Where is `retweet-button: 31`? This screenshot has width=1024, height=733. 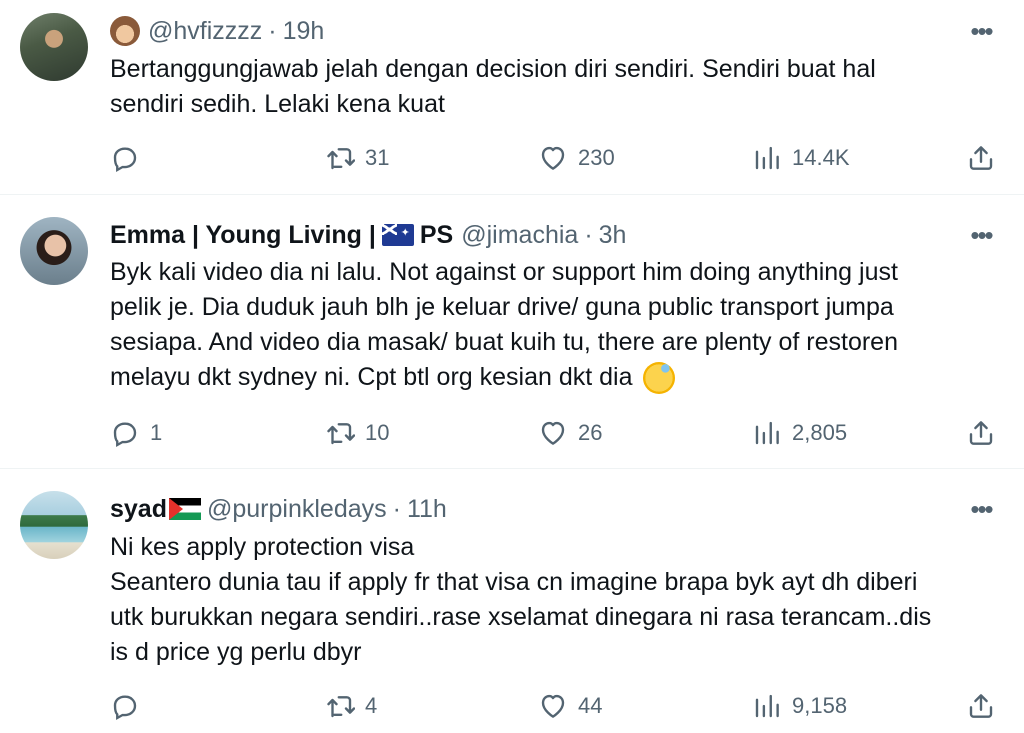 retweet-button: 31 is located at coordinates (357, 158).